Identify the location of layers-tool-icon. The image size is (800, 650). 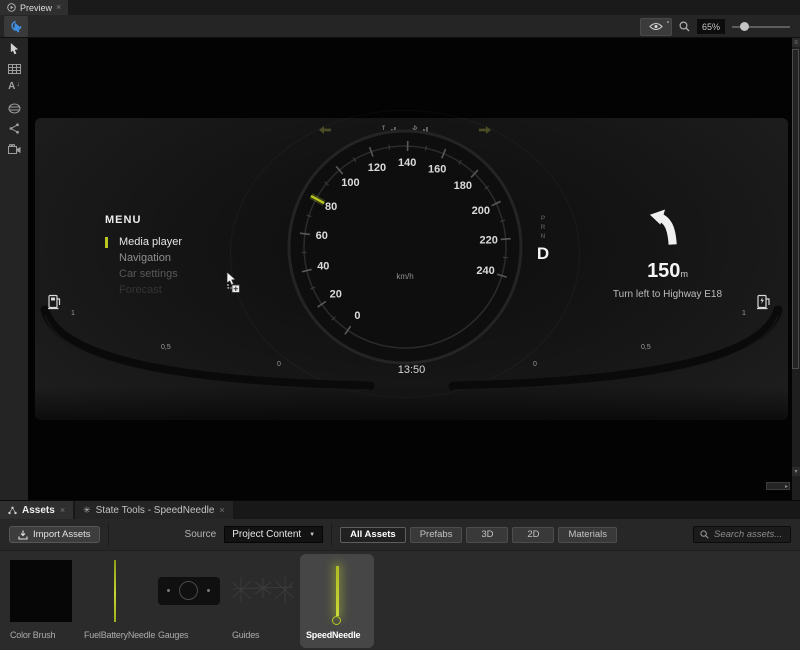
(14, 108).